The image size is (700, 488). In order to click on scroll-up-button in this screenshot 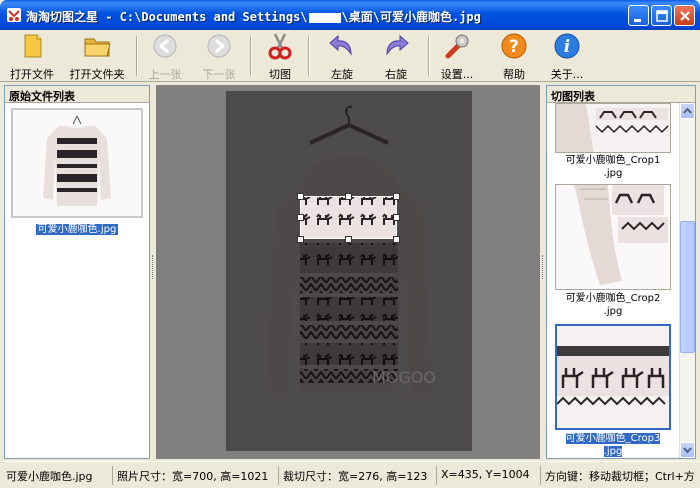, I will do `click(687, 111)`.